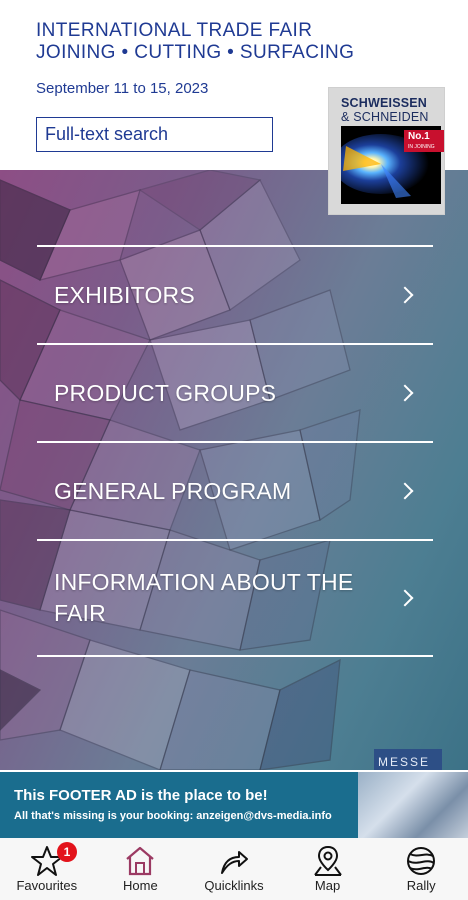 The image size is (468, 900). I want to click on nav-home: Home, so click(141, 869).